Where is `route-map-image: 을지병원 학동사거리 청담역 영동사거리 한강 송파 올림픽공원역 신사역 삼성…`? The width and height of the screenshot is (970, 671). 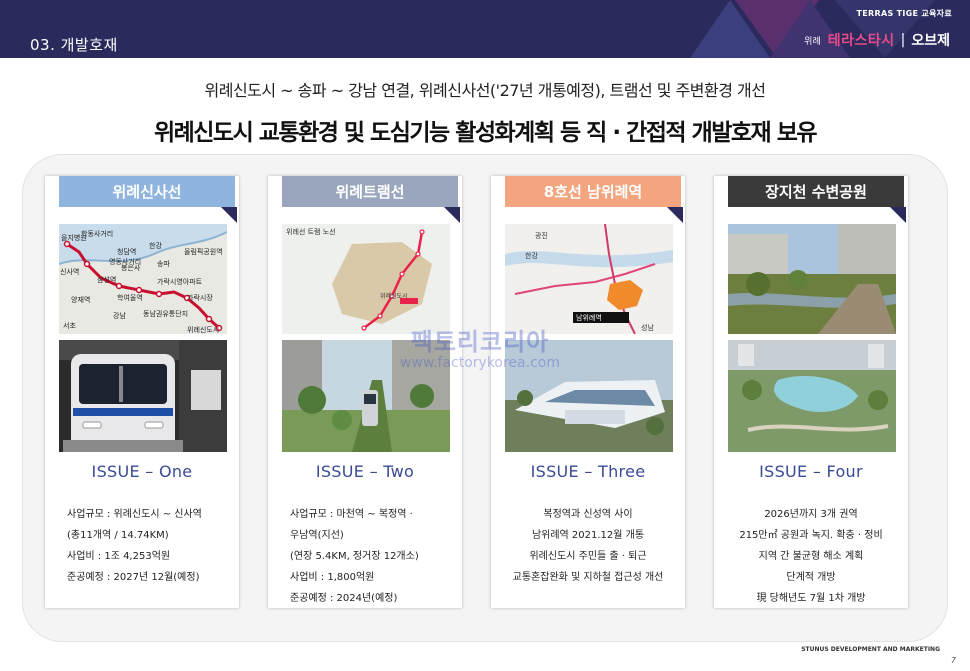 route-map-image: 을지병원 학동사거리 청담역 영동사거리 한강 송파 올림픽공원역 신사역 삼성… is located at coordinates (143, 279).